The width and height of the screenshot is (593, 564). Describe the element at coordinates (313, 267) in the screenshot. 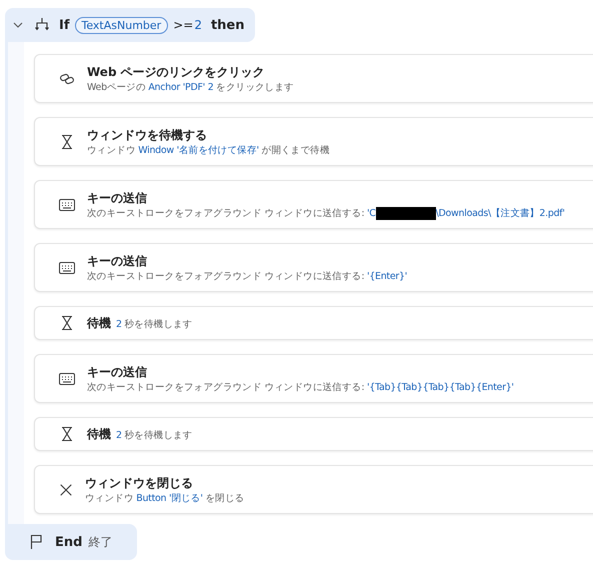

I see `action-card: キーの送信 次のキーストロークをフォアグラウンド ウィンドウに送信する: '{Enter}'` at that location.